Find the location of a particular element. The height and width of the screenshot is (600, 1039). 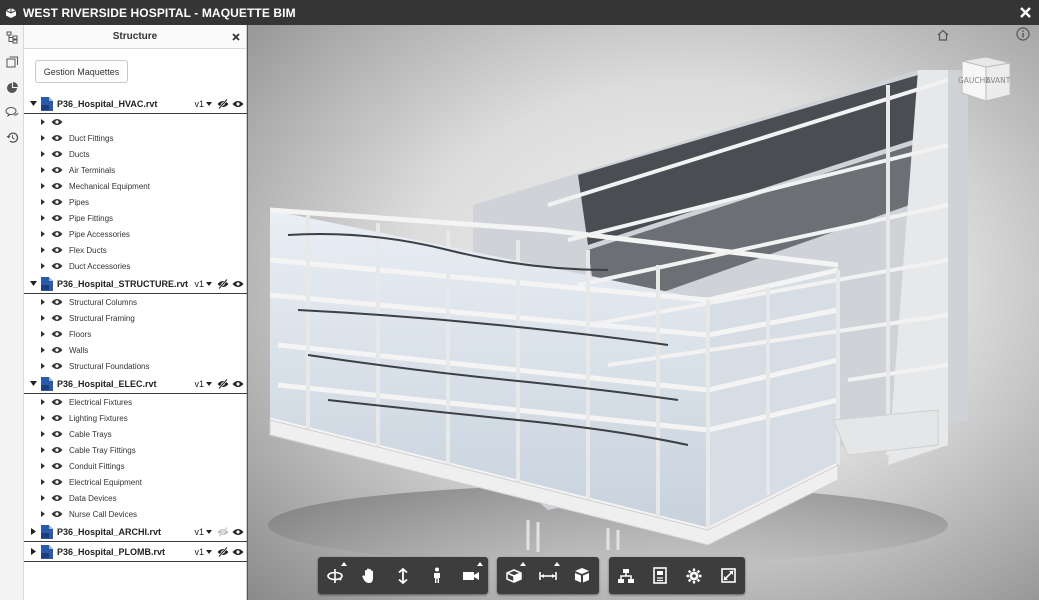

fullscreen-icon is located at coordinates (728, 575).